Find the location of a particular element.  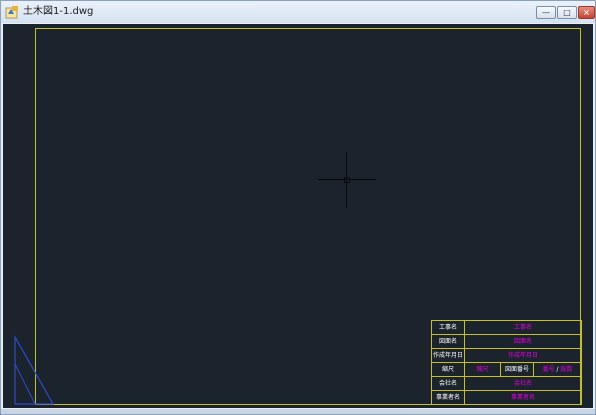

close-button: × is located at coordinates (586, 12).